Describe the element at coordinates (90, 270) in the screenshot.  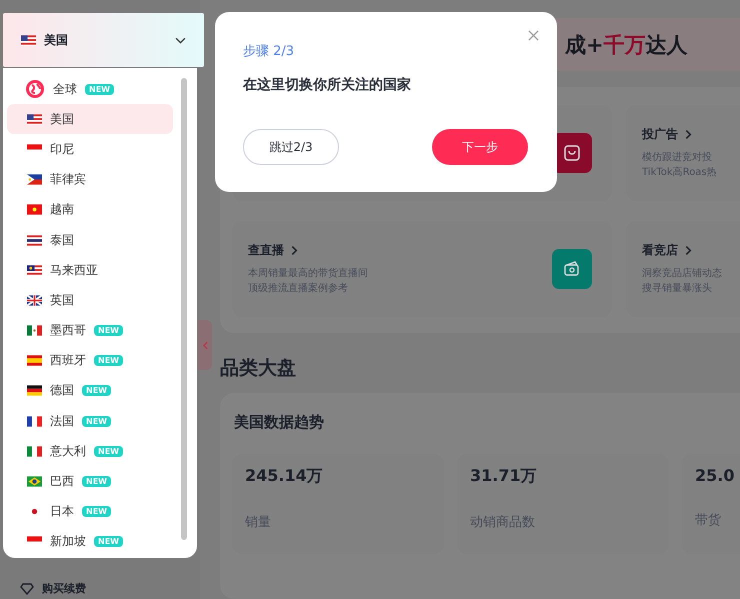
I see `country-option: 马来西亚` at that location.